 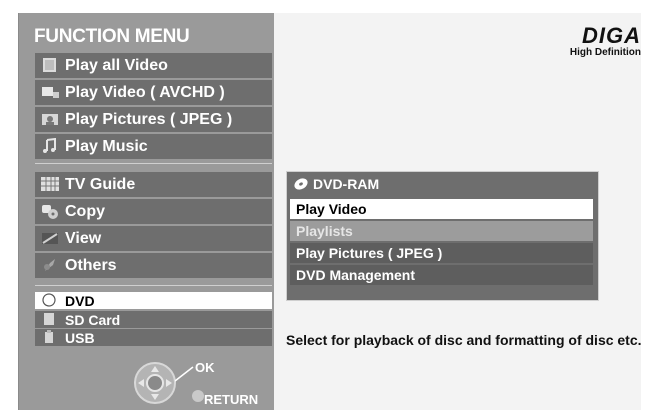 What do you see at coordinates (611, 35) in the screenshot?
I see `logo-brand: DIGA` at bounding box center [611, 35].